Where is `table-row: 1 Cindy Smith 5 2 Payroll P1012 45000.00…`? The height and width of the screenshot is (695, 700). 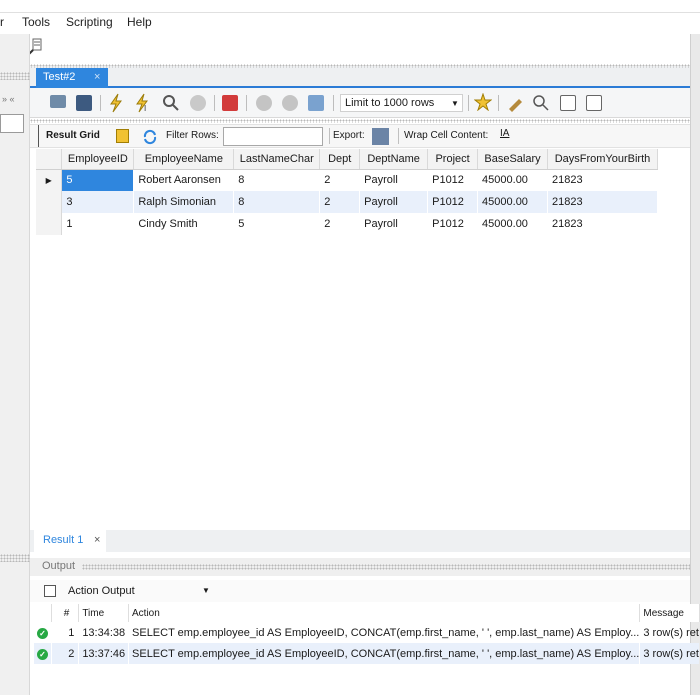
table-row: 1 Cindy Smith 5 2 Payroll P1012 45000.00… is located at coordinates (347, 224).